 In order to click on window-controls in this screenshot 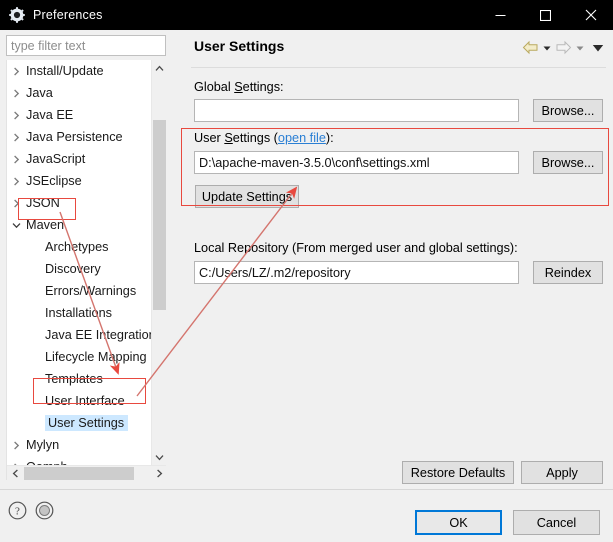, I will do `click(545, 15)`.